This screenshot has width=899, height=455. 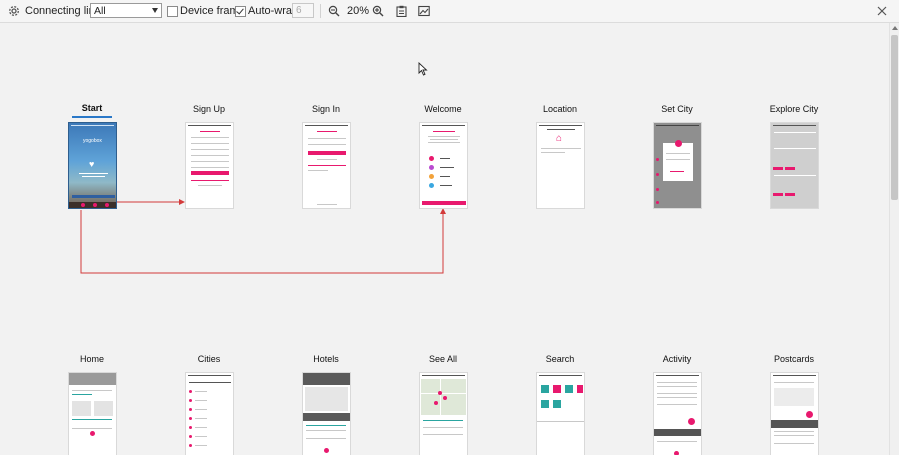 I want to click on zoom-in-icon, so click(x=378, y=11).